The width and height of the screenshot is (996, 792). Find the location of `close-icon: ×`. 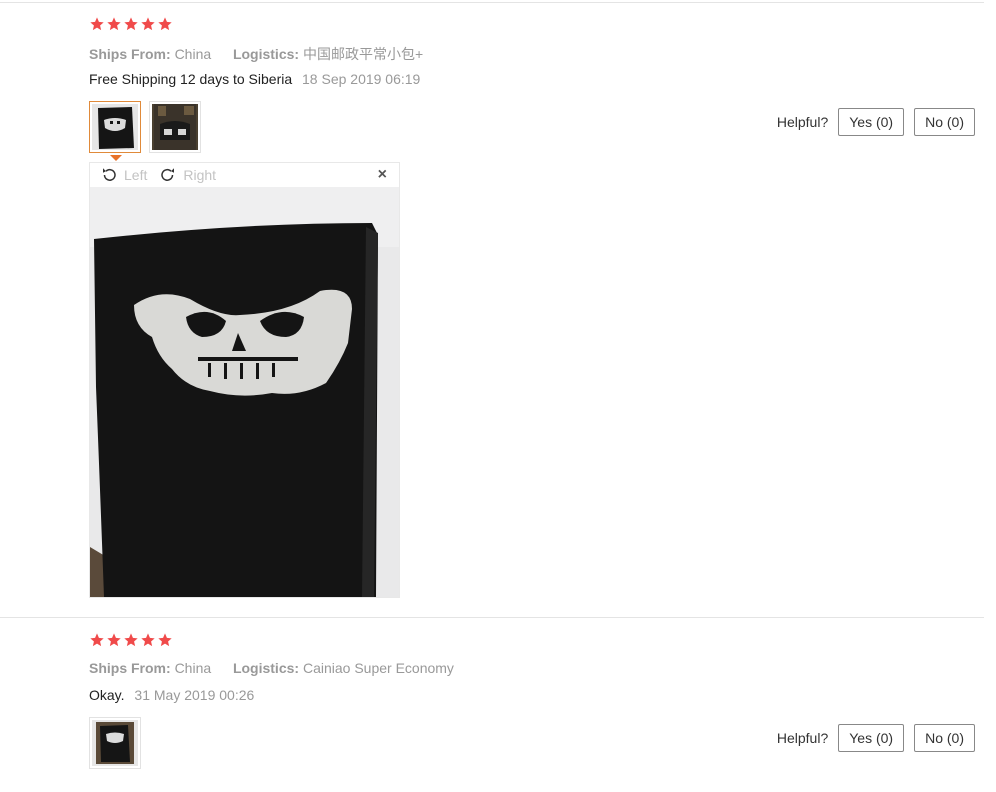

close-icon: × is located at coordinates (382, 175).